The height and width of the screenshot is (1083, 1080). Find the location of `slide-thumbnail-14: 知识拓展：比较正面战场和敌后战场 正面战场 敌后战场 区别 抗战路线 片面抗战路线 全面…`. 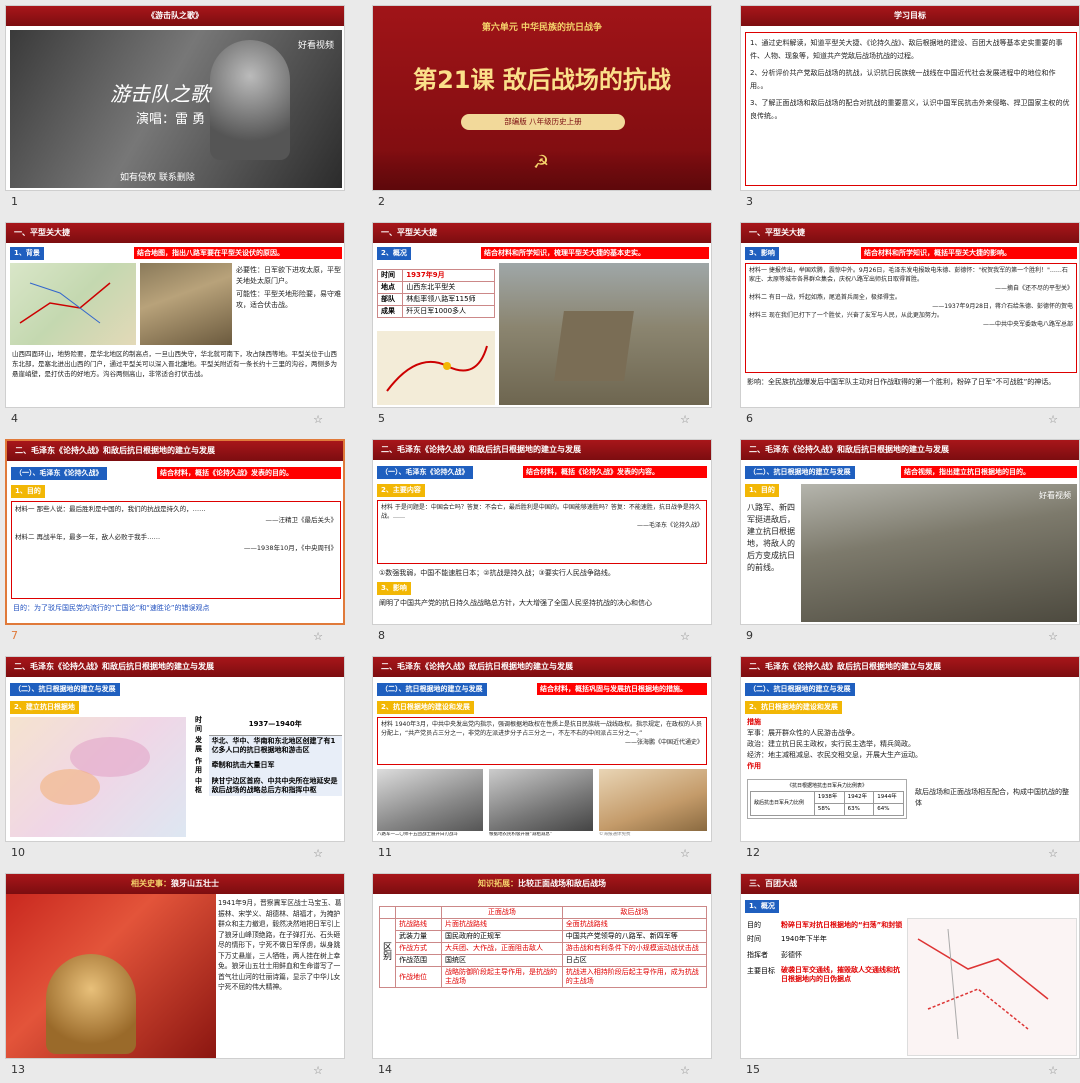

slide-thumbnail-14: 知识拓展：比较正面战场和敌后战场 正面战场 敌后战场 区别 抗战路线 片面抗战路线 全面… is located at coordinates (542, 978).